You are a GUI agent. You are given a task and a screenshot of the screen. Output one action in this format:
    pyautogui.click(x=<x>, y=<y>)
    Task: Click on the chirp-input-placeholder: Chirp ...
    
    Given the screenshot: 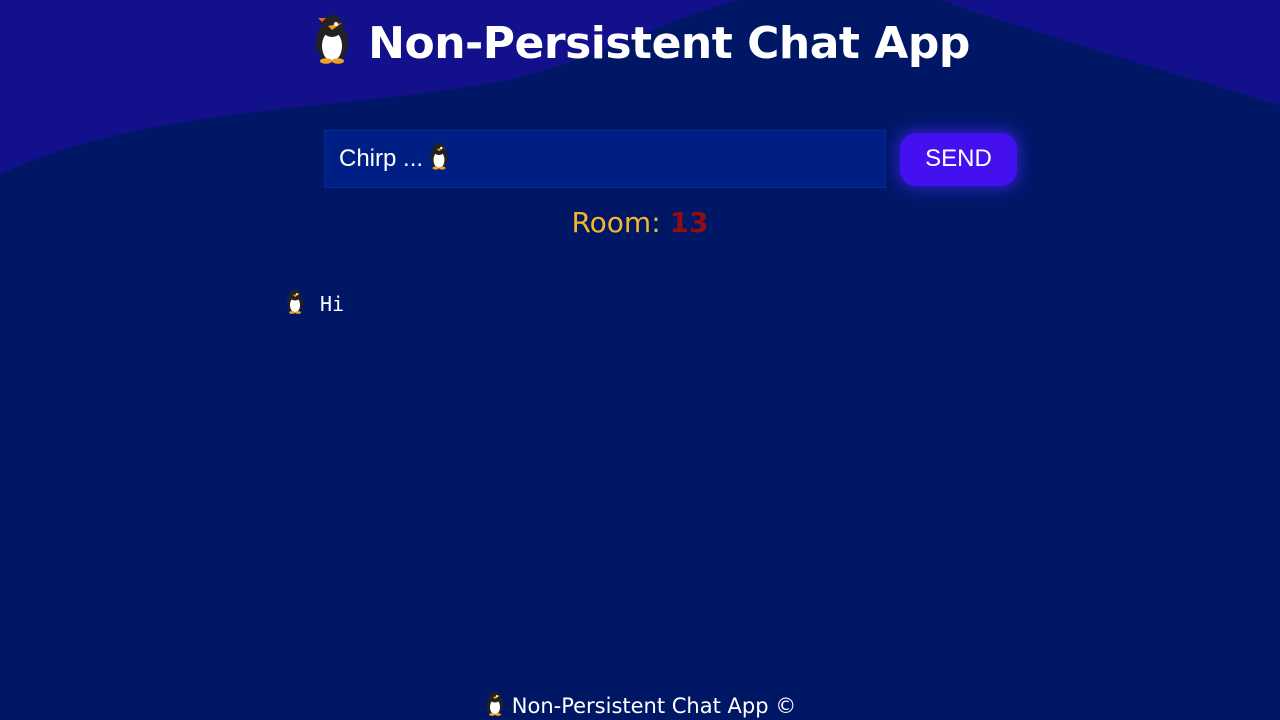 What is the action you would take?
    pyautogui.click(x=381, y=158)
    